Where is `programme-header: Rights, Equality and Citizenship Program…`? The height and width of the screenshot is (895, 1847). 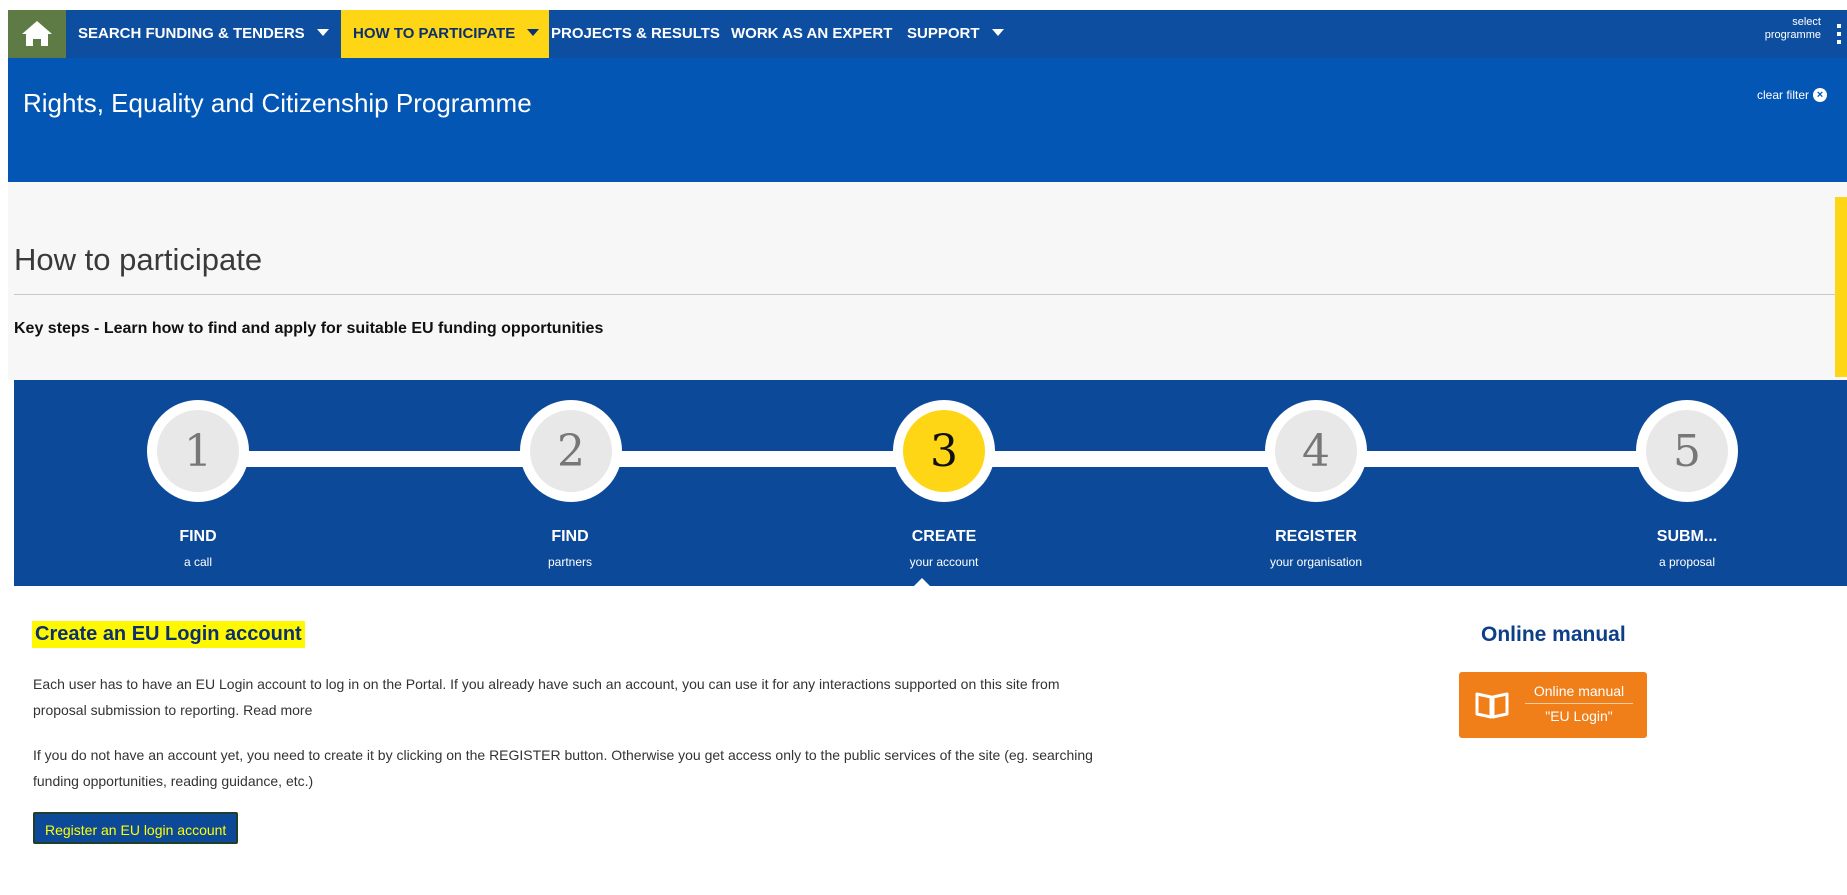
programme-header: Rights, Equality and Citizenship Program… is located at coordinates (927, 120).